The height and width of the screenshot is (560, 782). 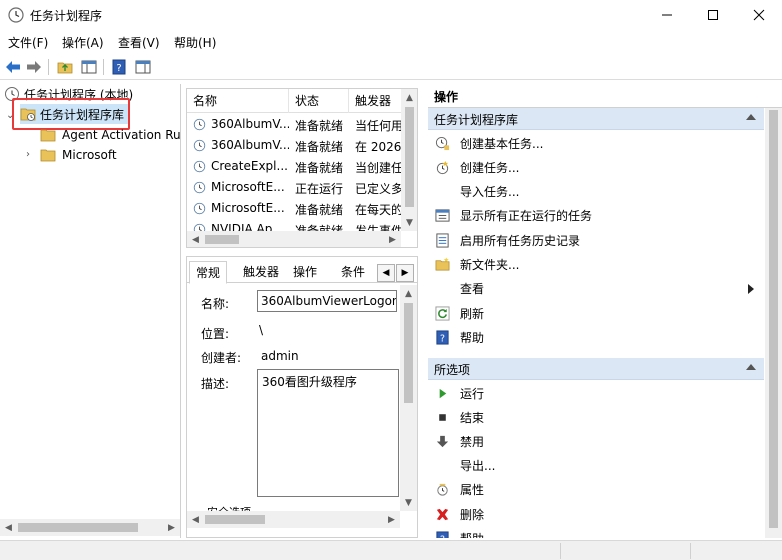 I want to click on action-item-items2-1: 结束, so click(x=597, y=417).